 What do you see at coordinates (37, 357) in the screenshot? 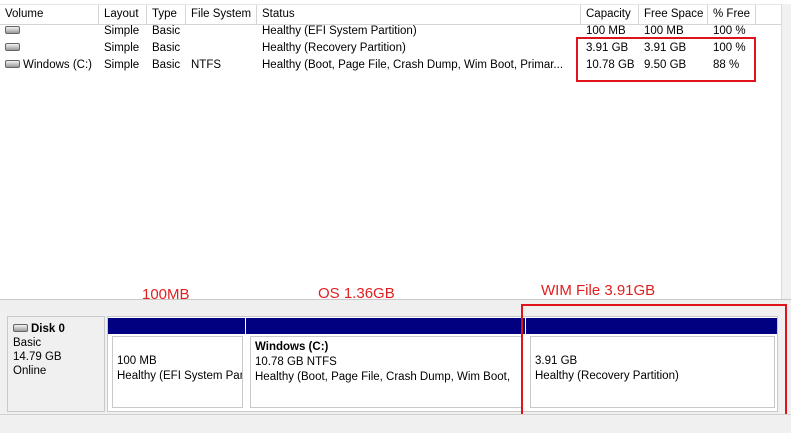
I see `disk-size: 14.79 GB` at bounding box center [37, 357].